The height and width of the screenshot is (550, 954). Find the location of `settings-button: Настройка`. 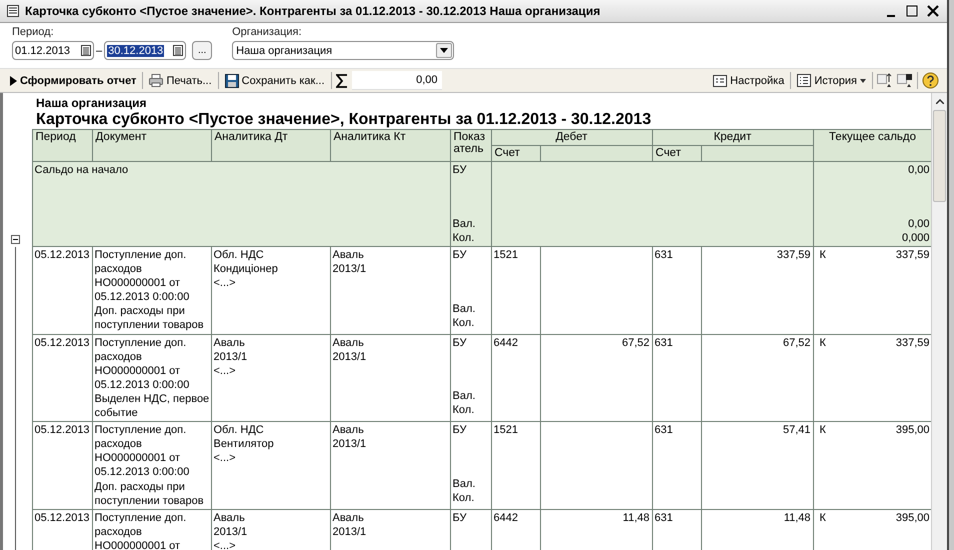

settings-button: Настройка is located at coordinates (748, 80).